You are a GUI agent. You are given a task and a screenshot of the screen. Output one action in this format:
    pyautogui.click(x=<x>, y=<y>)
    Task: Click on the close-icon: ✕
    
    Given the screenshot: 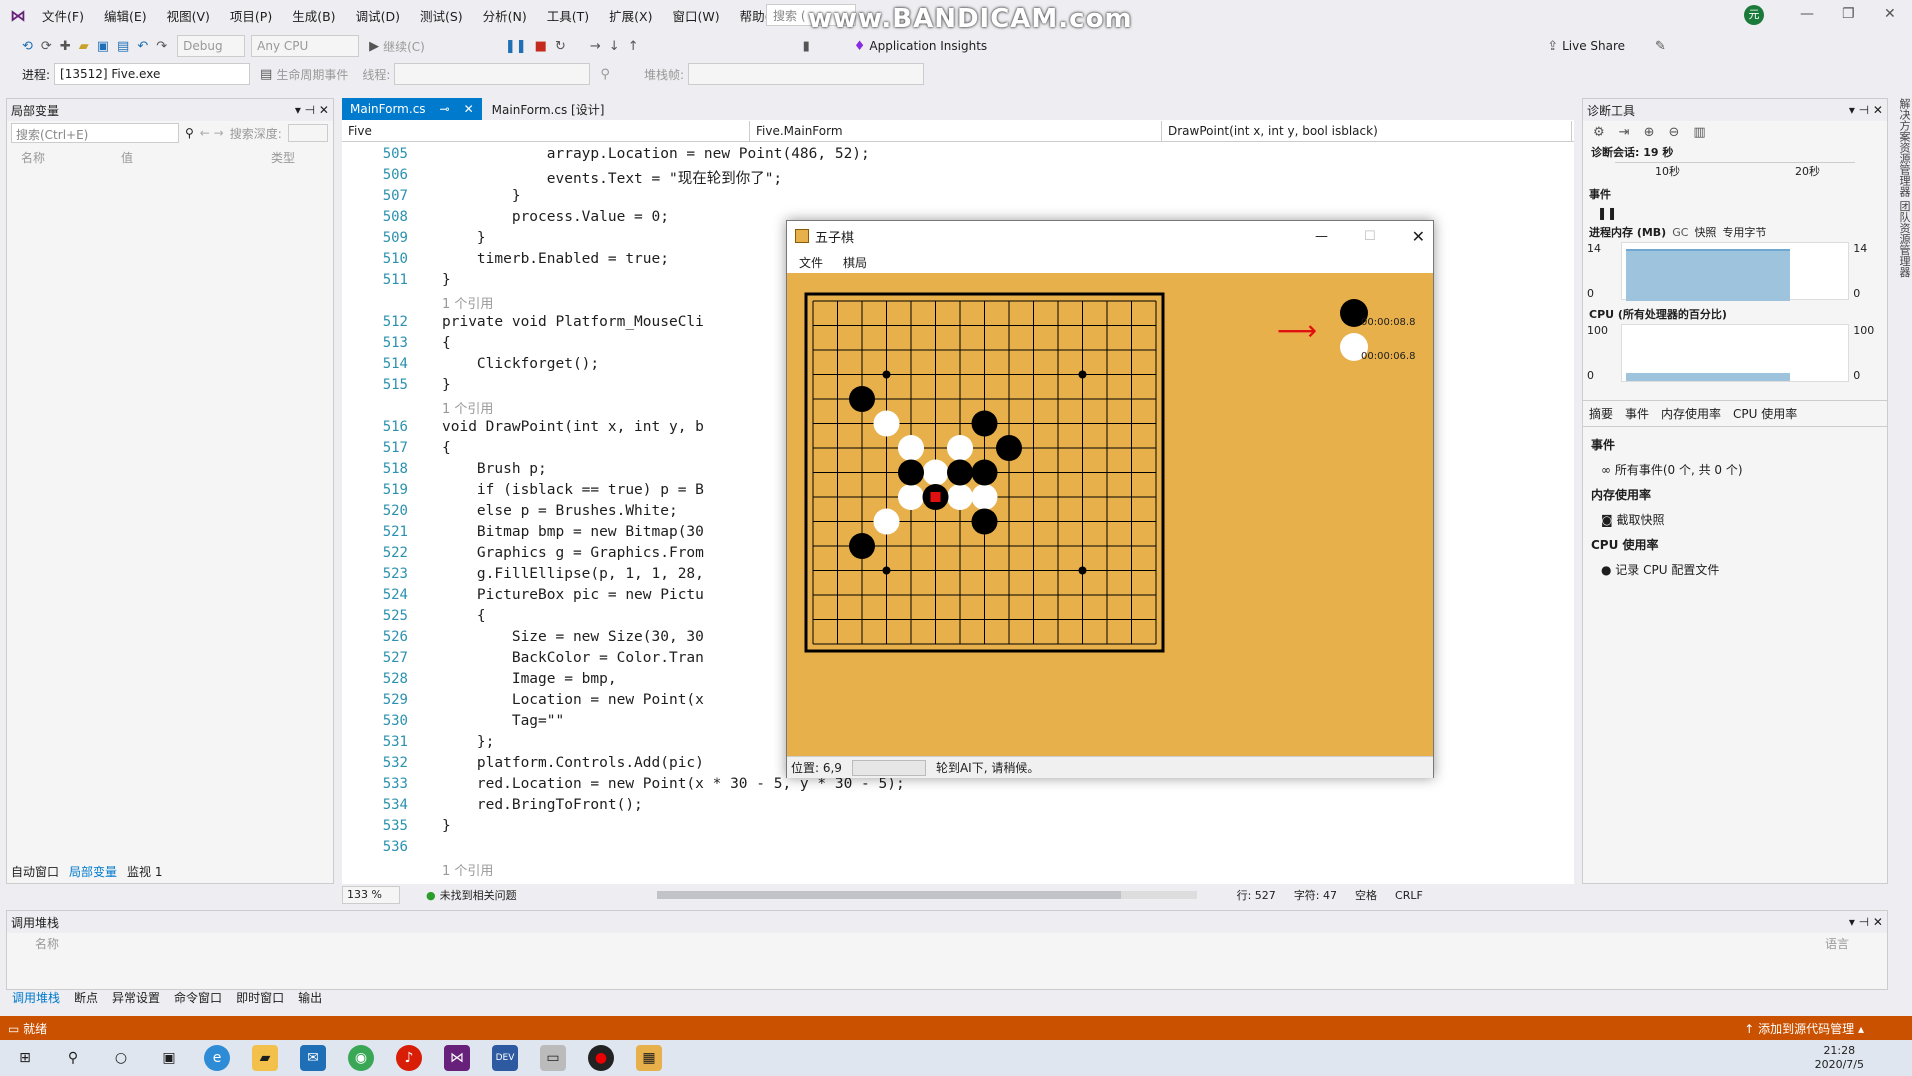 What is the action you would take?
    pyautogui.click(x=1418, y=236)
    